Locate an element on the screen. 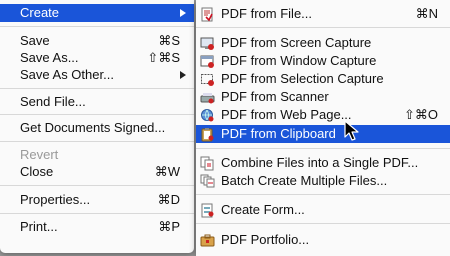 The height and width of the screenshot is (256, 450). combine-files-icon is located at coordinates (207, 163).